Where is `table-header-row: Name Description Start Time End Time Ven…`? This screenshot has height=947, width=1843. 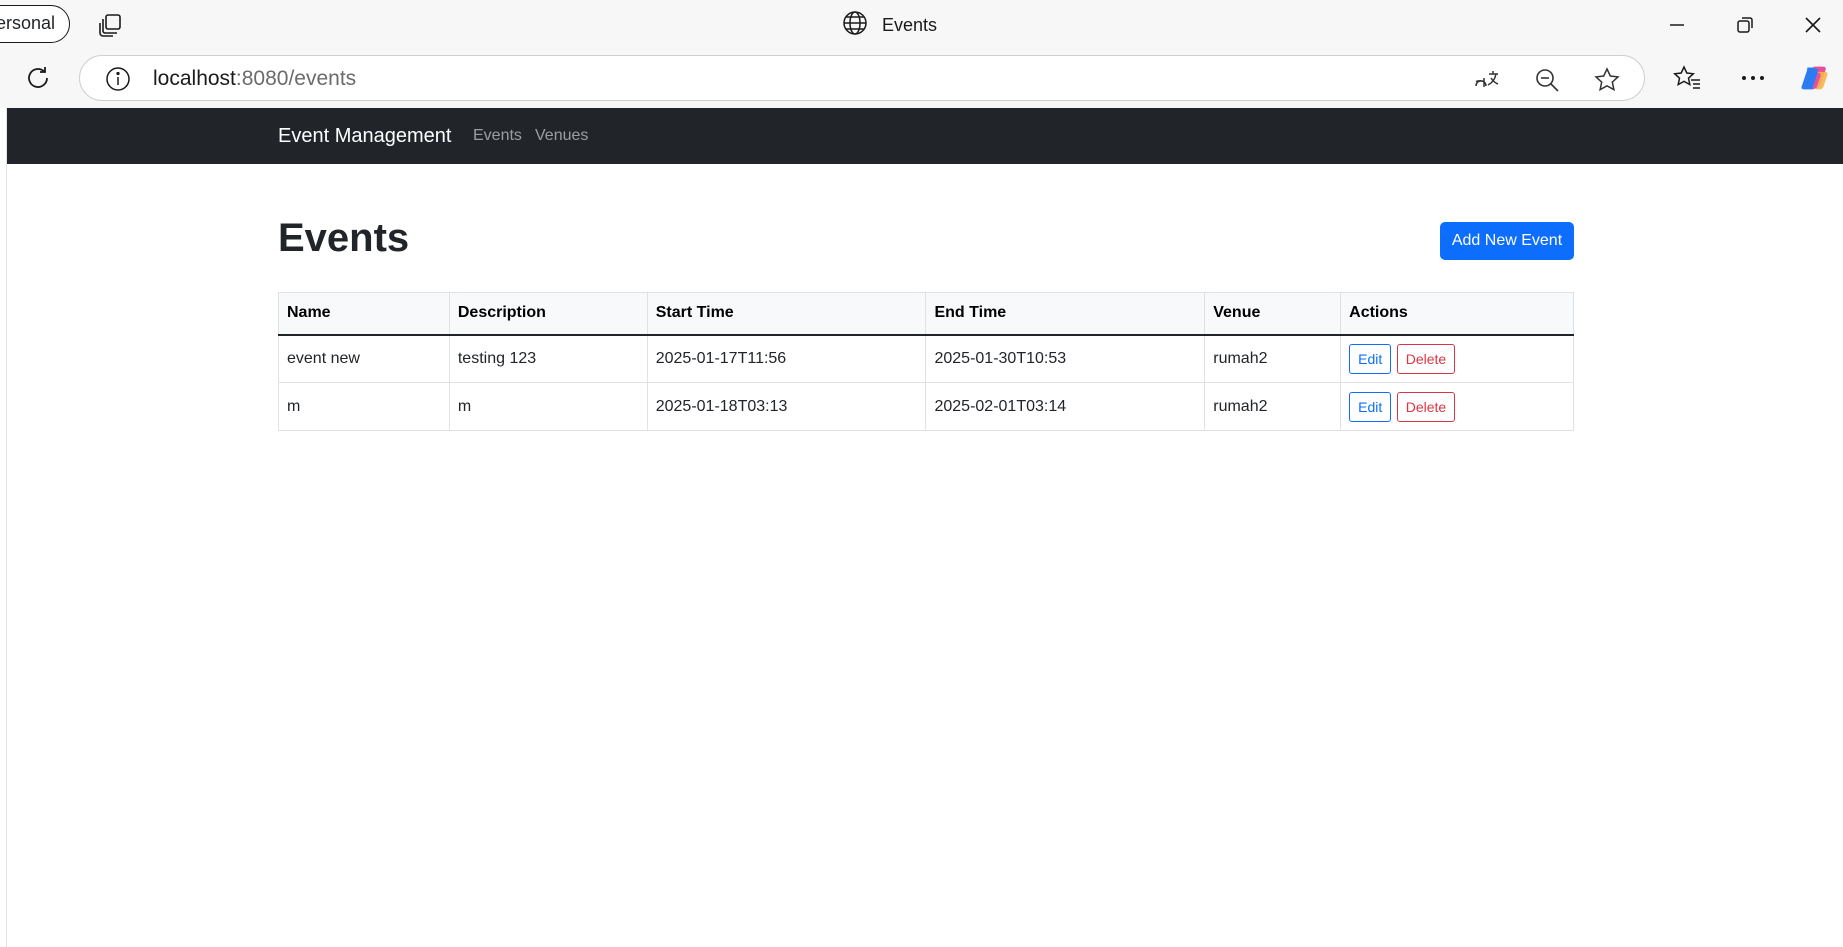
table-header-row: Name Description Start Time End Time Ven… is located at coordinates (926, 314).